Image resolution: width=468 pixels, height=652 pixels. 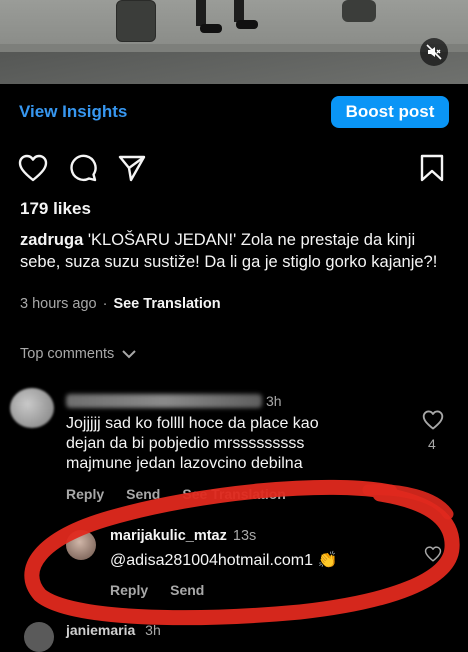 I want to click on boost-post-button: Boost post, so click(x=390, y=112).